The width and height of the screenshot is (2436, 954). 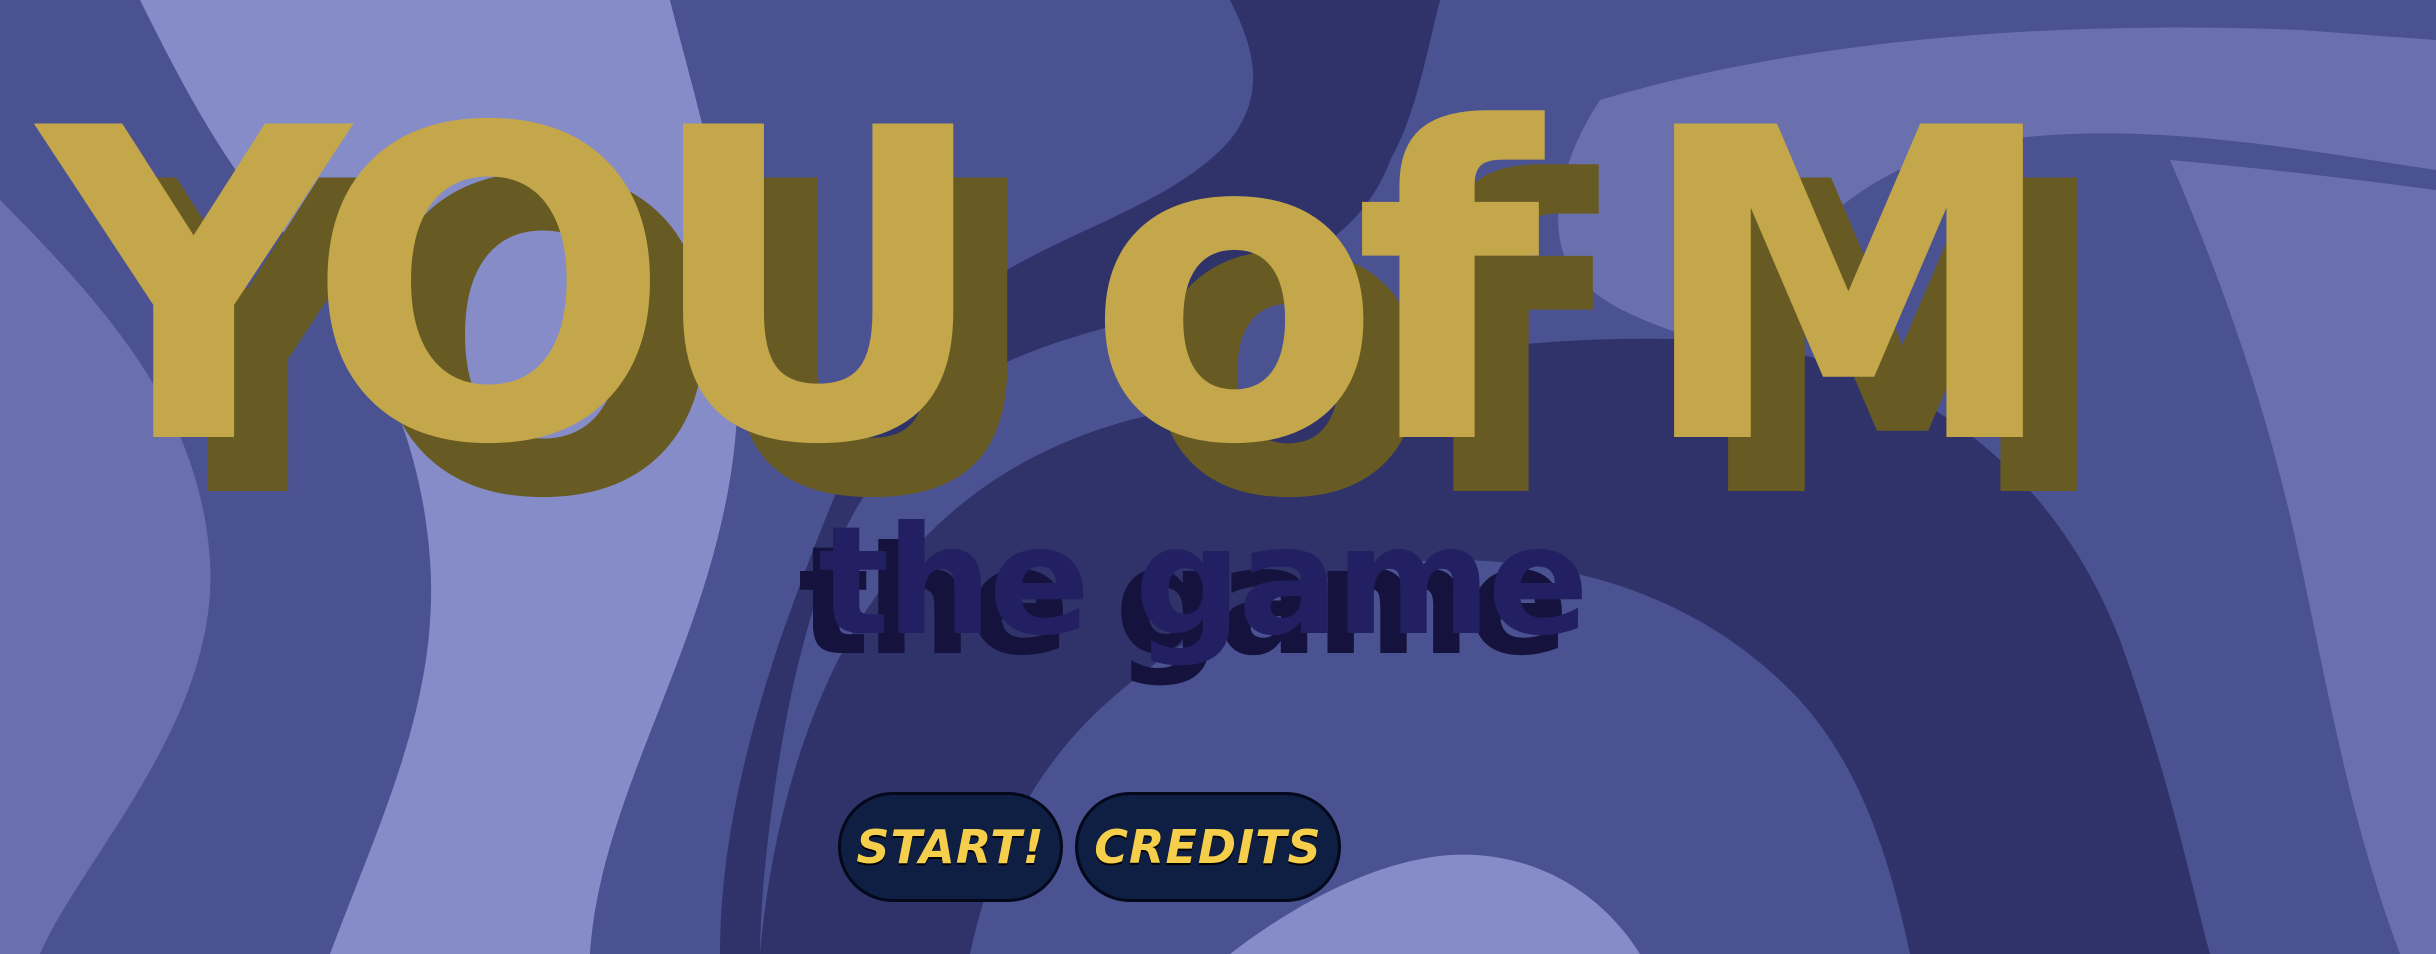 I want to click on start-button: START!, so click(x=950, y=847).